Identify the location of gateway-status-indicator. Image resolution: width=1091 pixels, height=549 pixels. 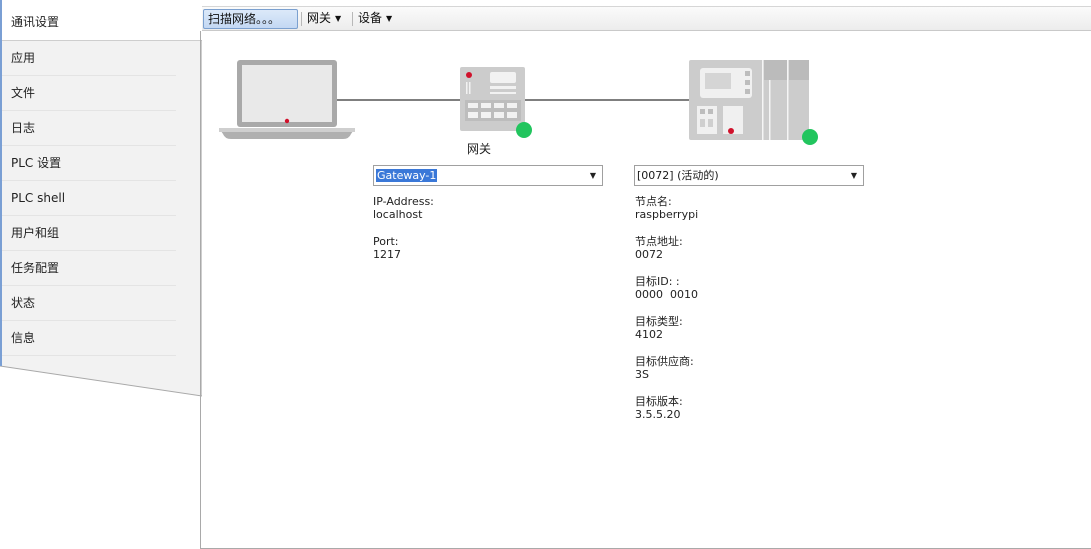
(524, 130).